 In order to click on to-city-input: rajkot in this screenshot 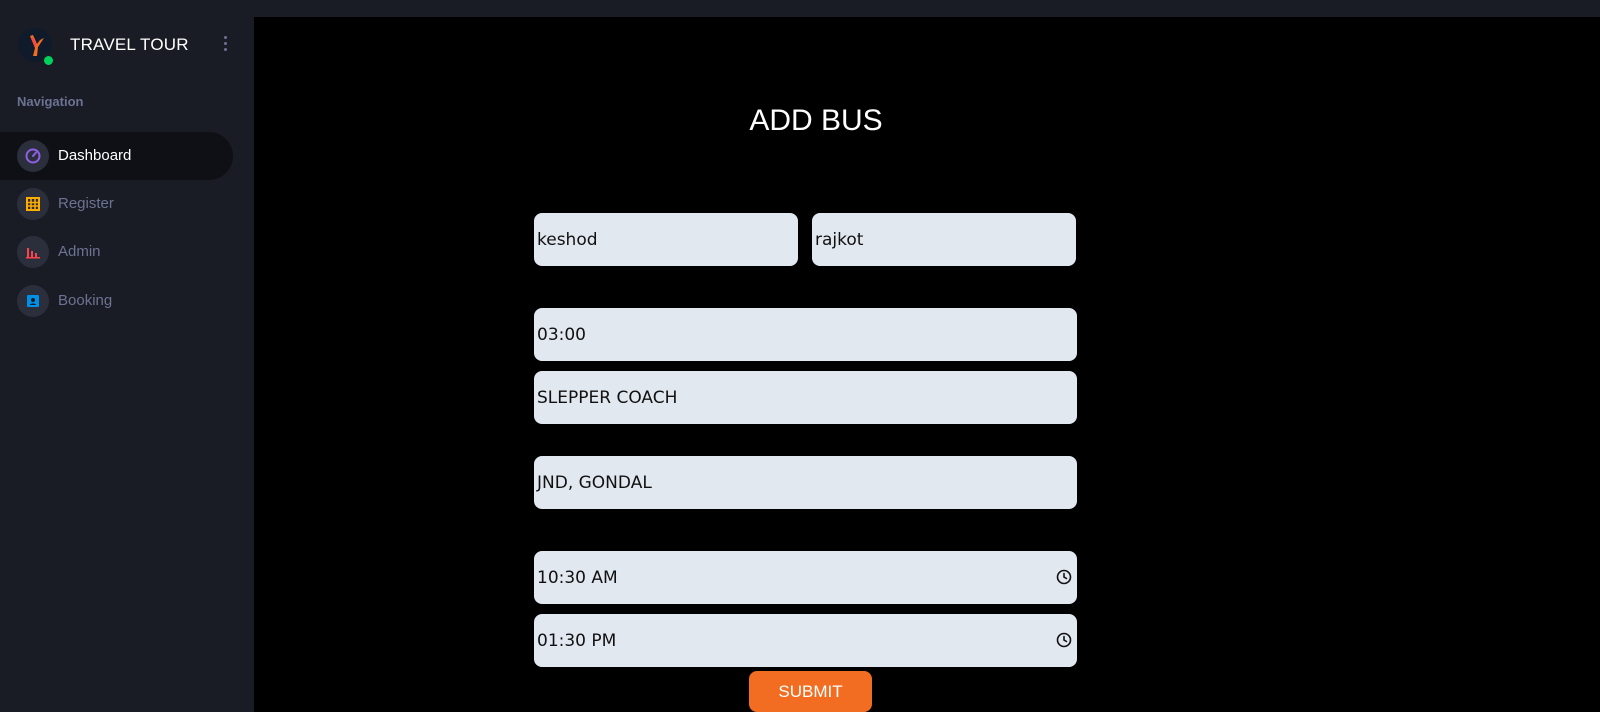, I will do `click(944, 239)`.